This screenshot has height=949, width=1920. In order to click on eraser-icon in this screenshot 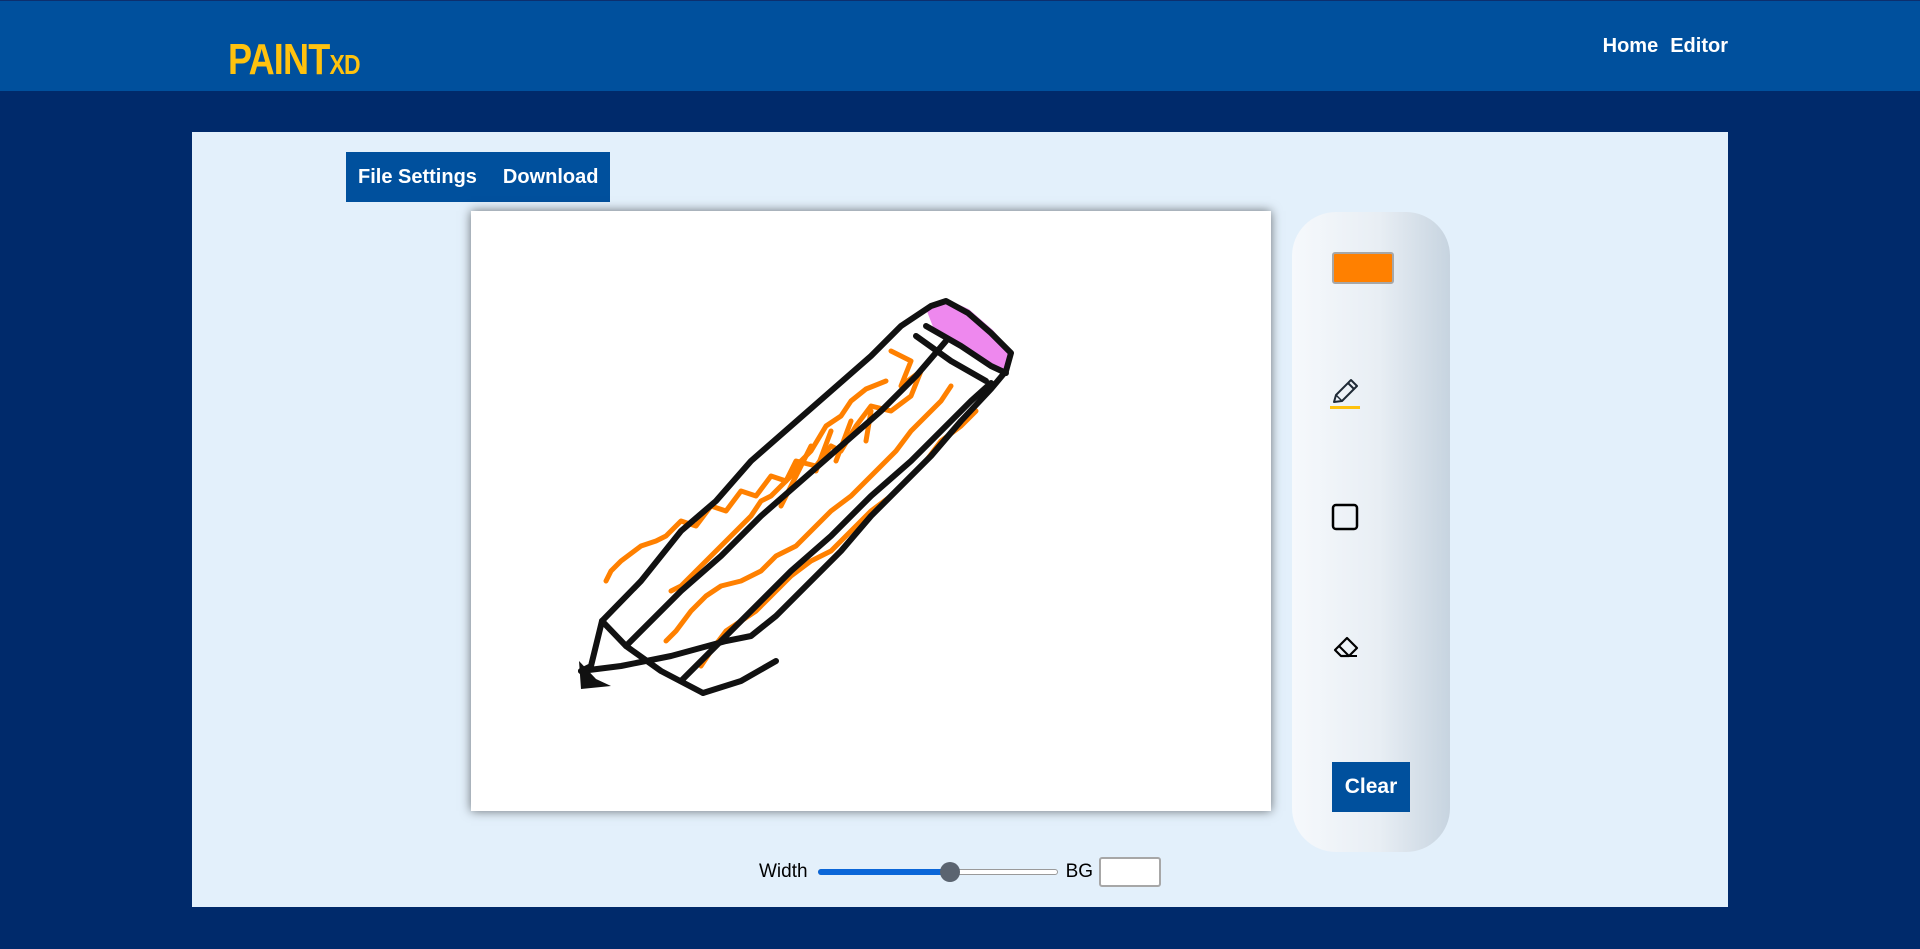, I will do `click(1346, 647)`.